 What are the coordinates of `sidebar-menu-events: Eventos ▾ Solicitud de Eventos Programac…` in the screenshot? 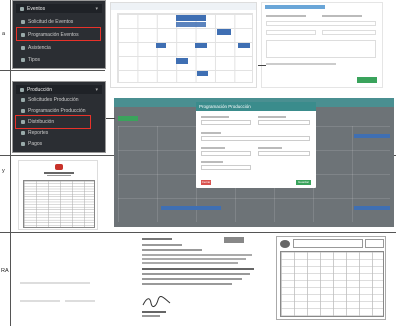 It's located at (59, 34).